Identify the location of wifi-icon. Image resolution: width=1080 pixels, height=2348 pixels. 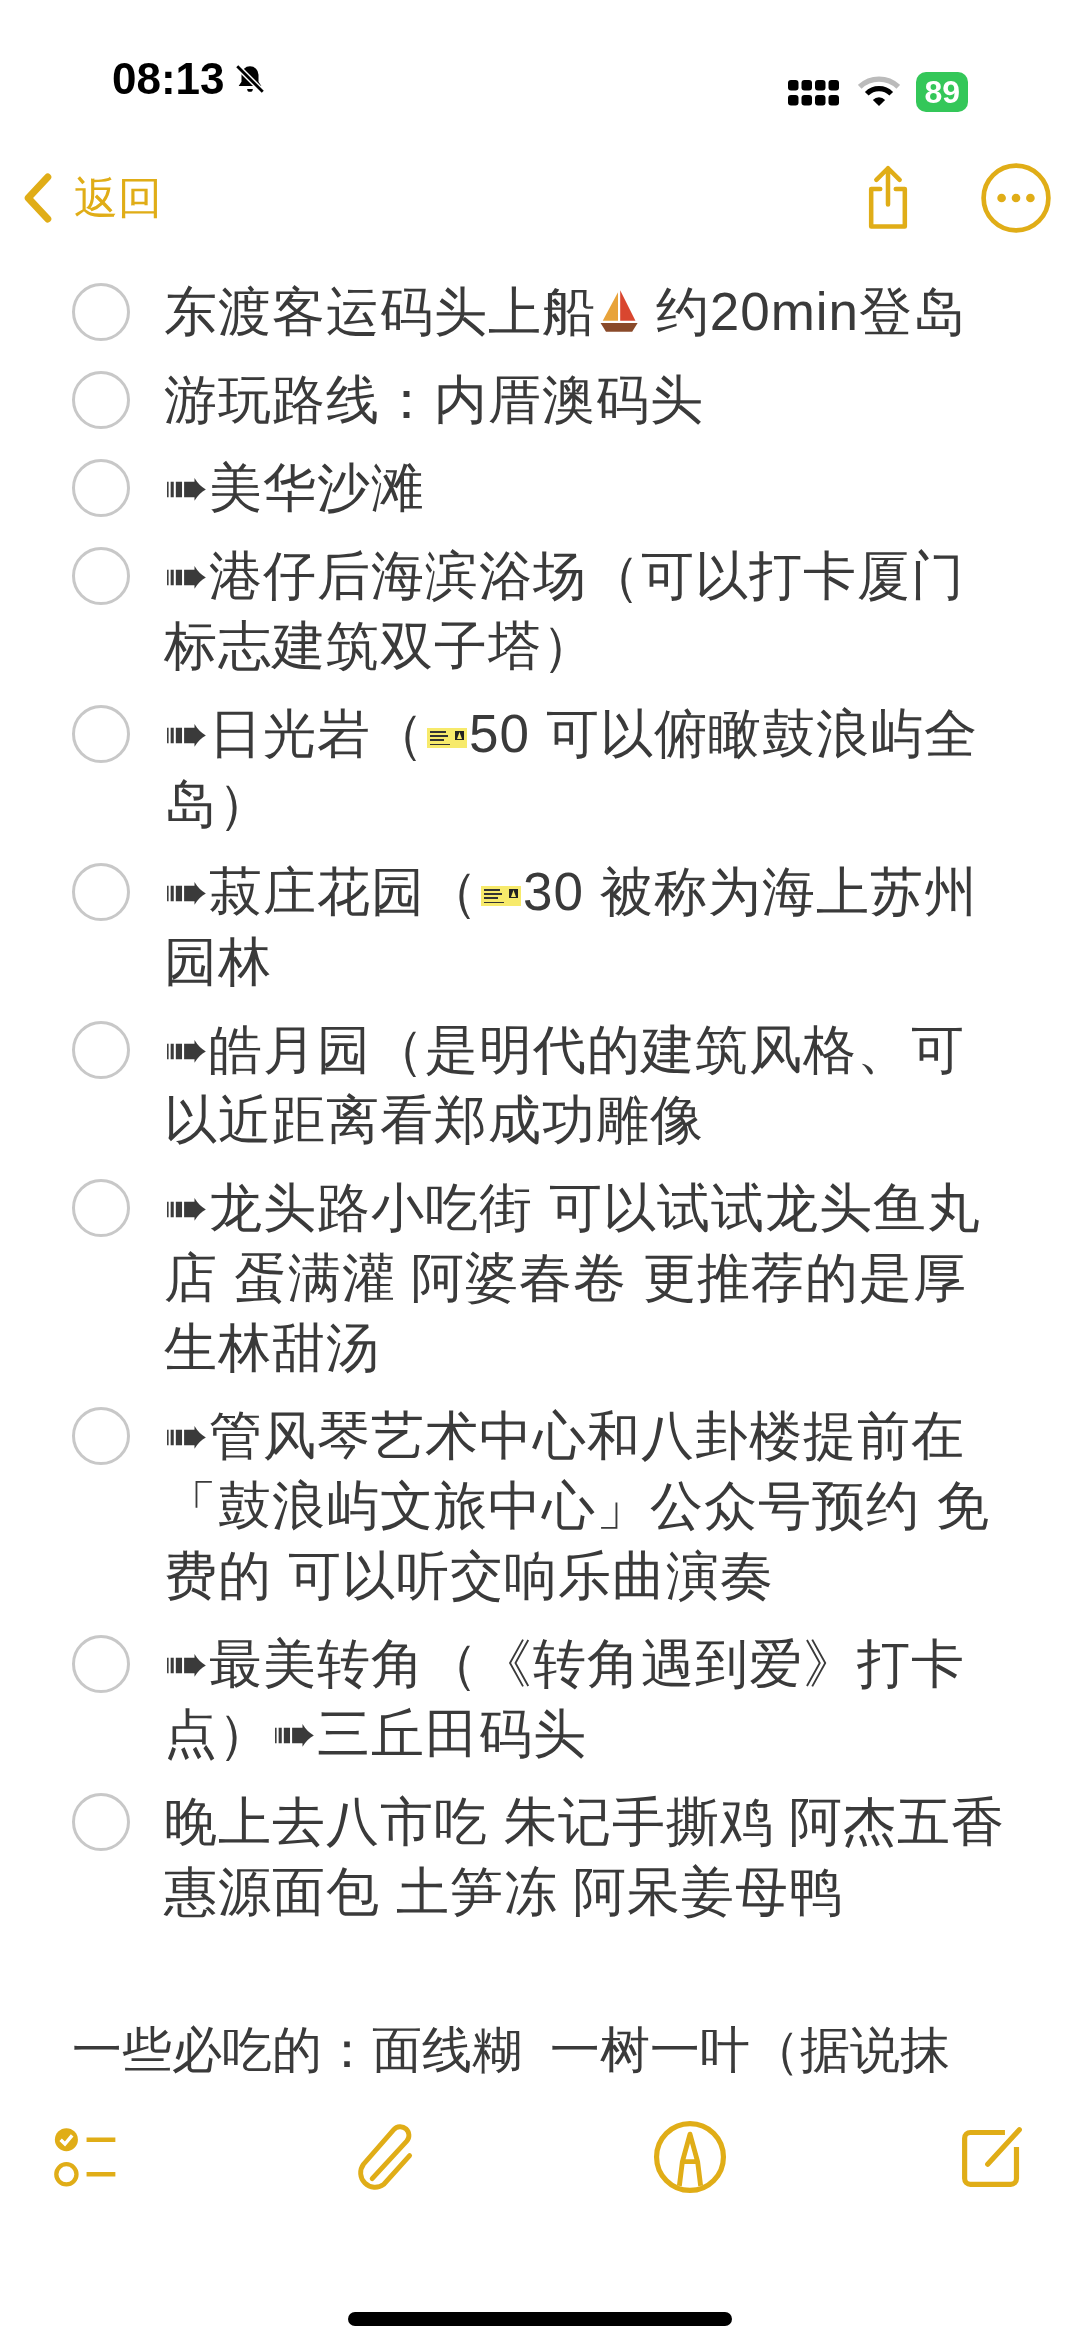
(879, 92).